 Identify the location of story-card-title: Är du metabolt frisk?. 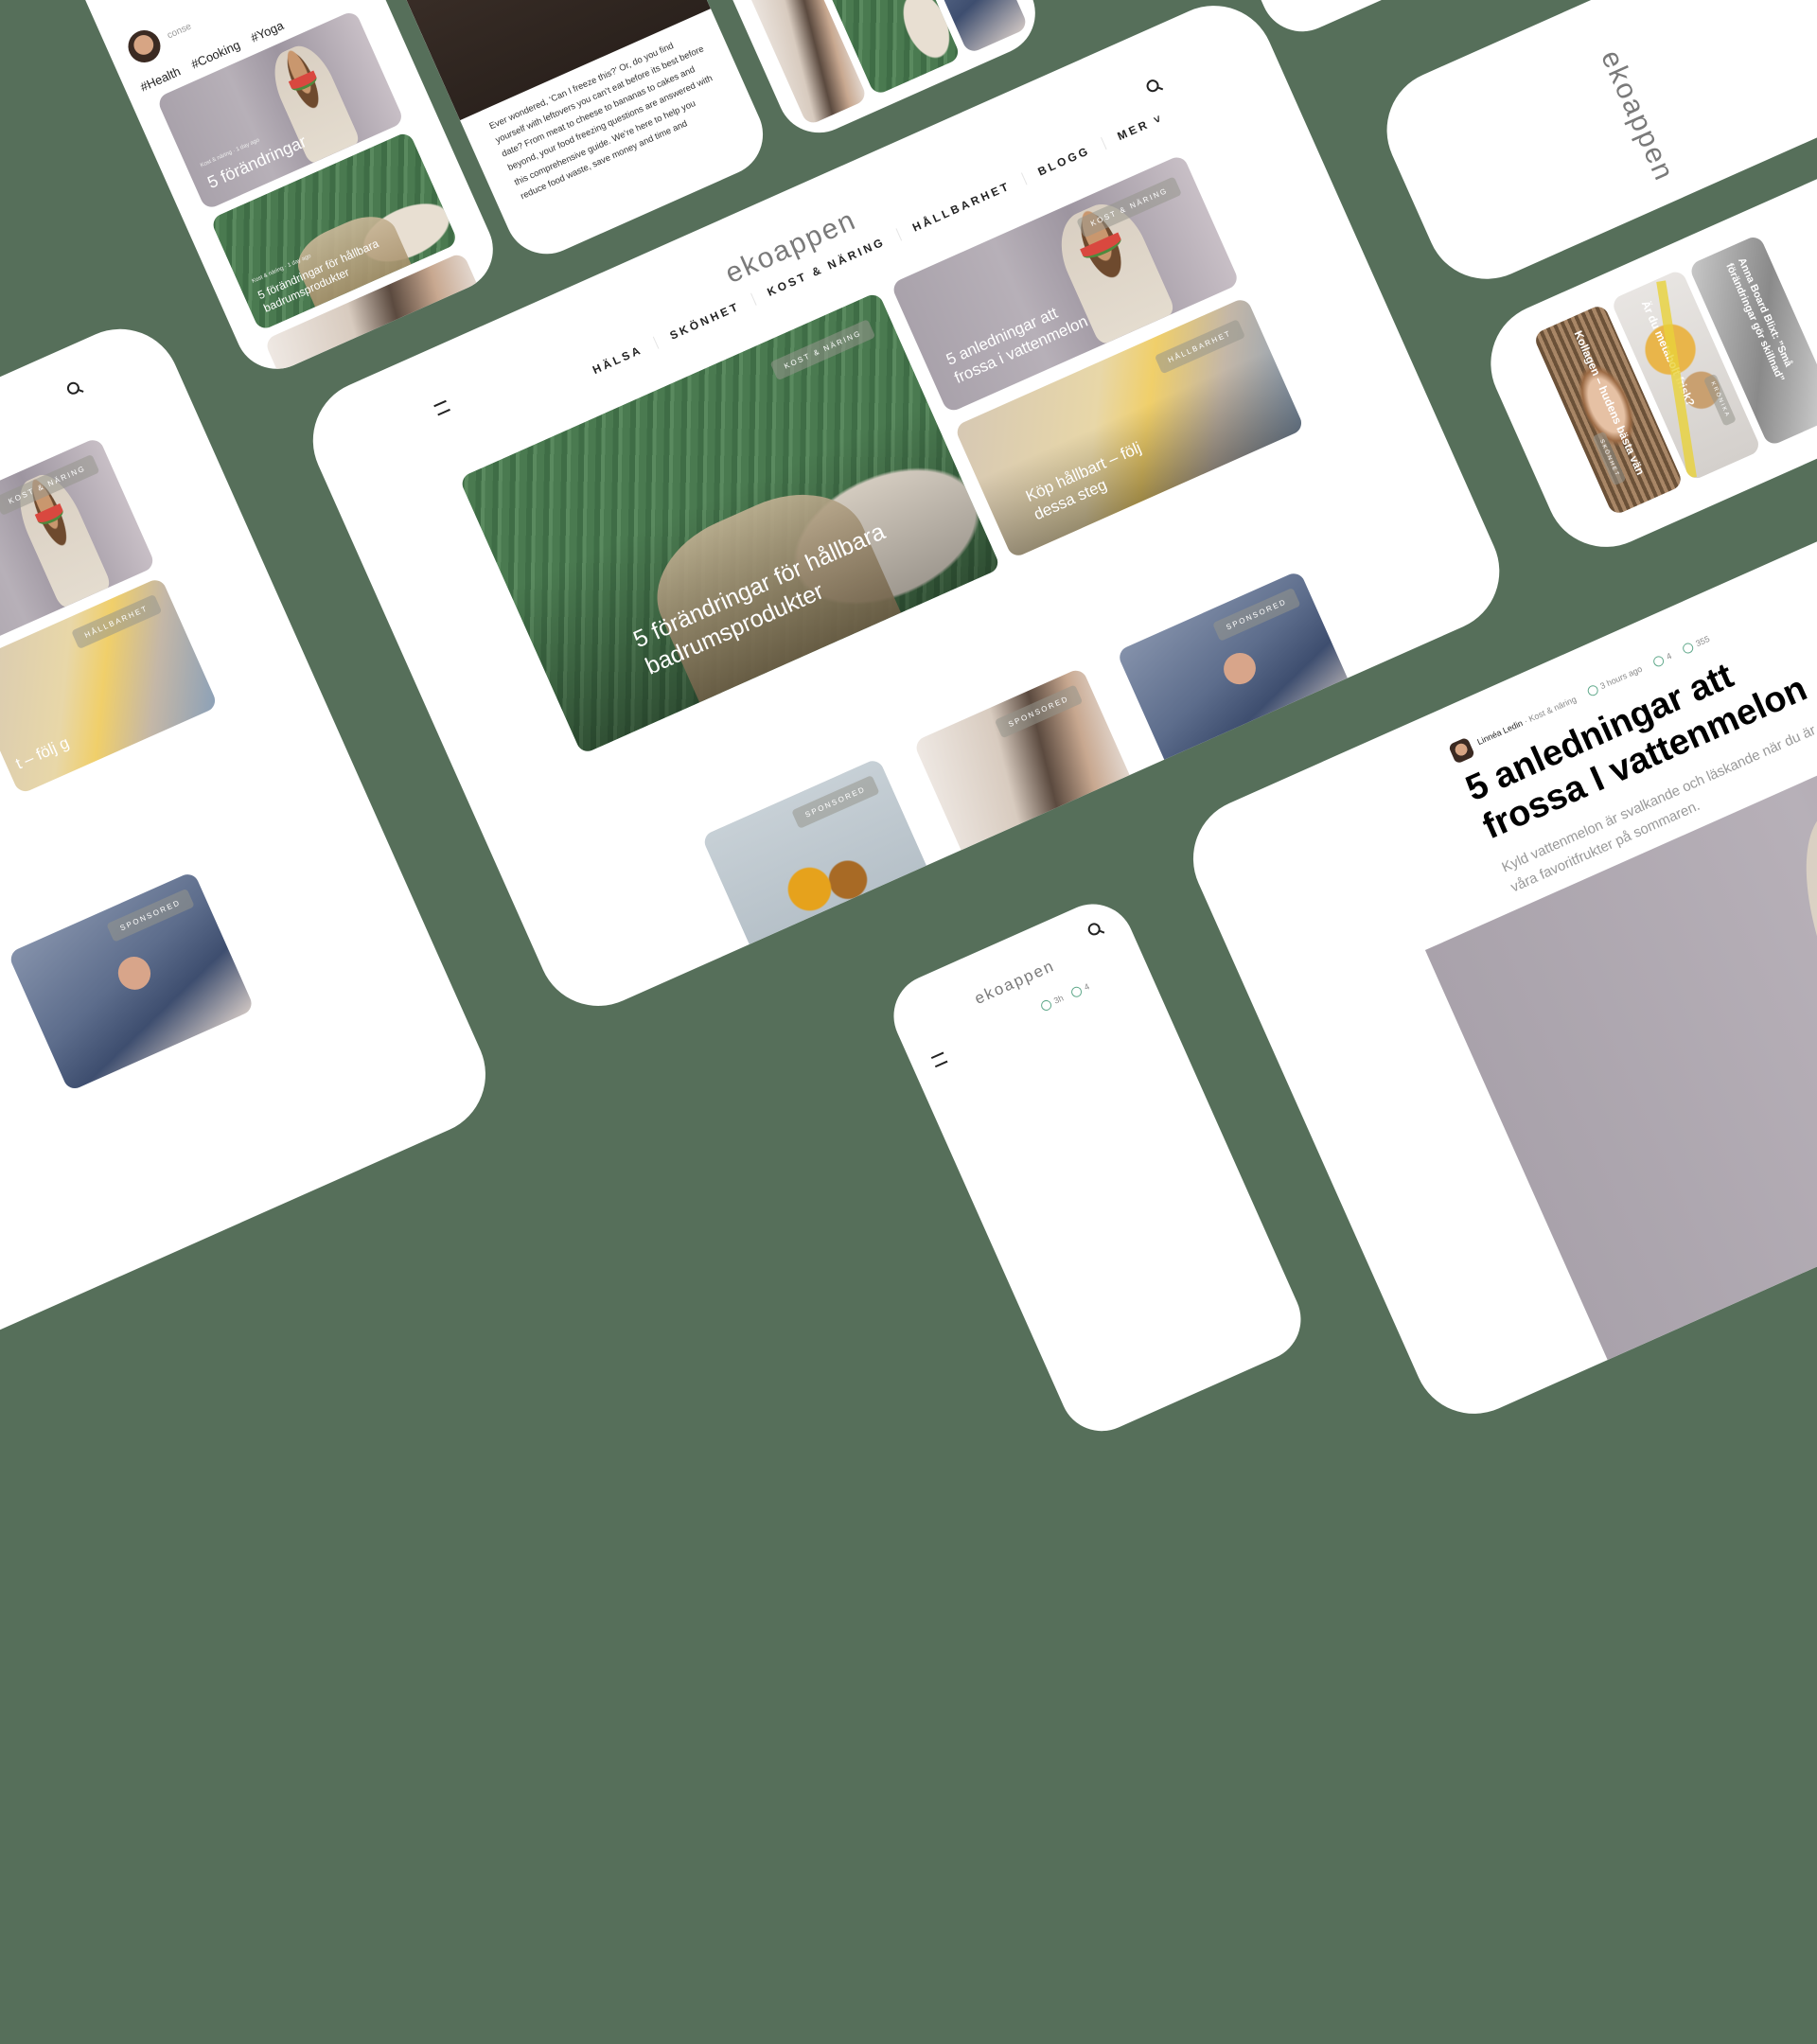
(1668, 354).